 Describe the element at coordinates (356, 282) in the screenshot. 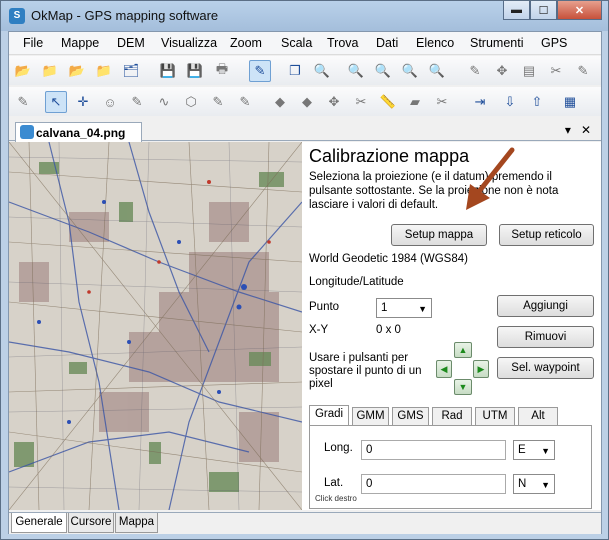

I see `projection-text: Longitude/Latitude` at that location.